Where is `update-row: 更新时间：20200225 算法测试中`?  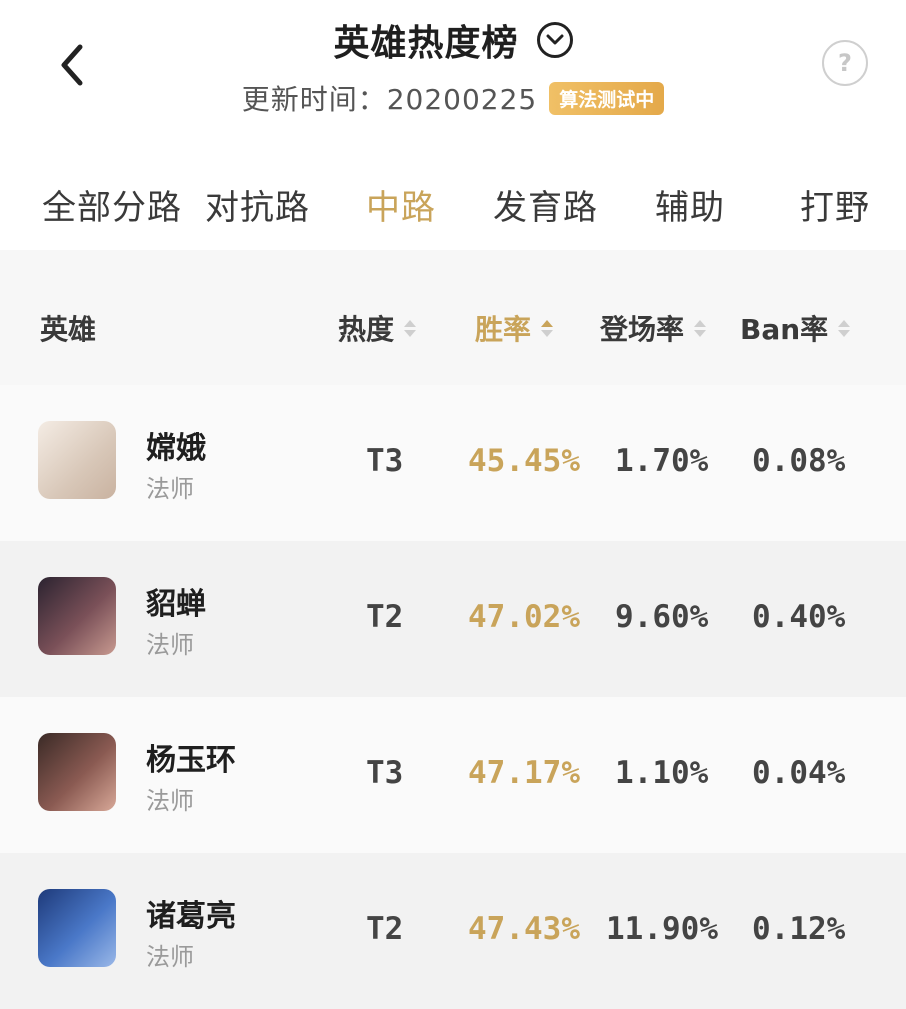 update-row: 更新时间：20200225 算法测试中 is located at coordinates (453, 98).